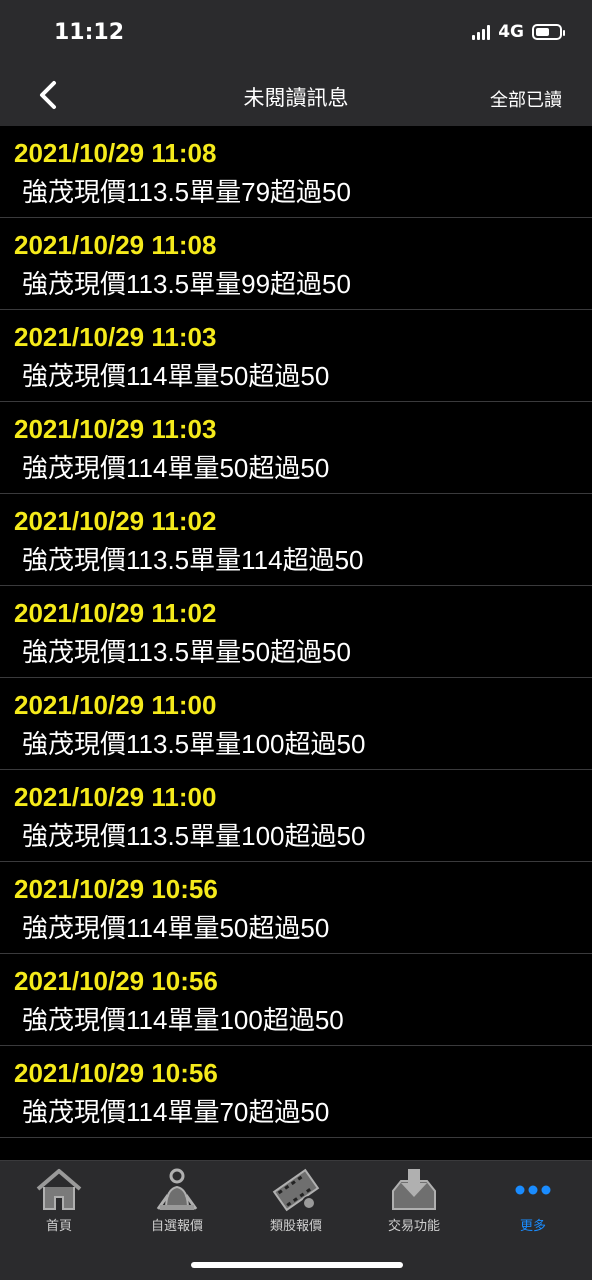 This screenshot has width=592, height=1280. What do you see at coordinates (186, 284) in the screenshot?
I see `message-text: 強茂現價113.5單量99超過50` at bounding box center [186, 284].